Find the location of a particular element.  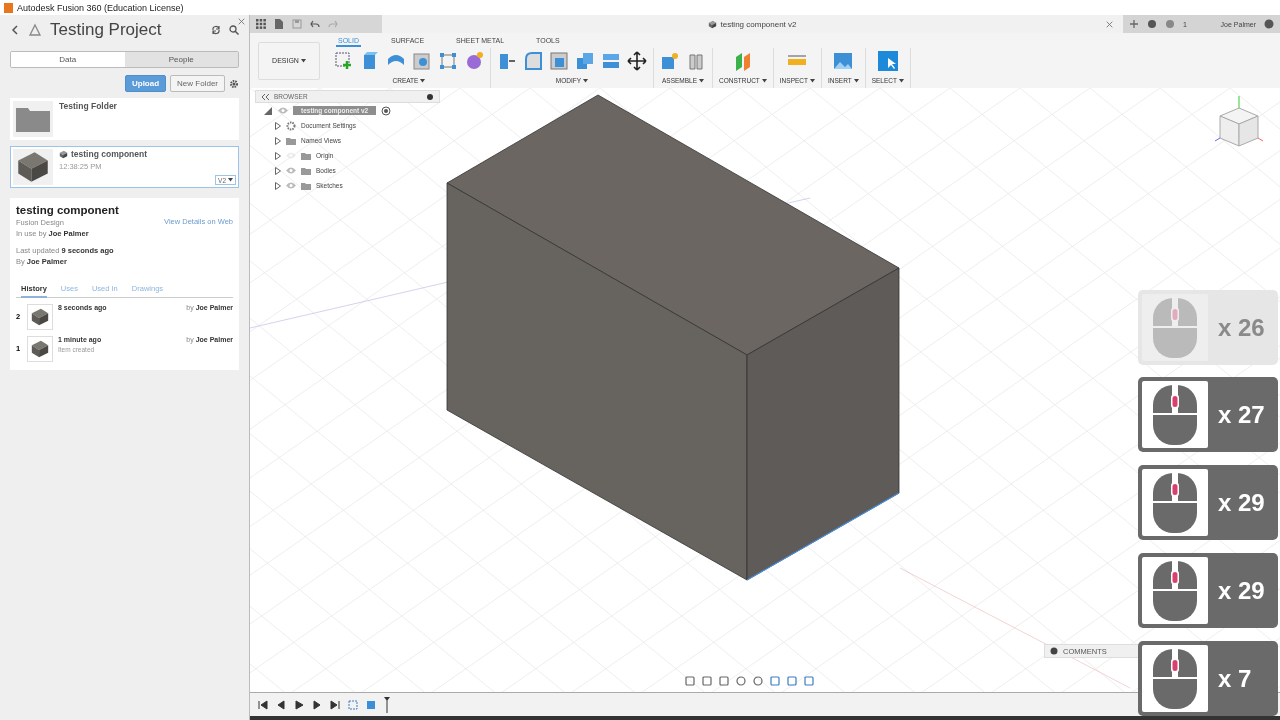

activate-icon is located at coordinates (386, 110).